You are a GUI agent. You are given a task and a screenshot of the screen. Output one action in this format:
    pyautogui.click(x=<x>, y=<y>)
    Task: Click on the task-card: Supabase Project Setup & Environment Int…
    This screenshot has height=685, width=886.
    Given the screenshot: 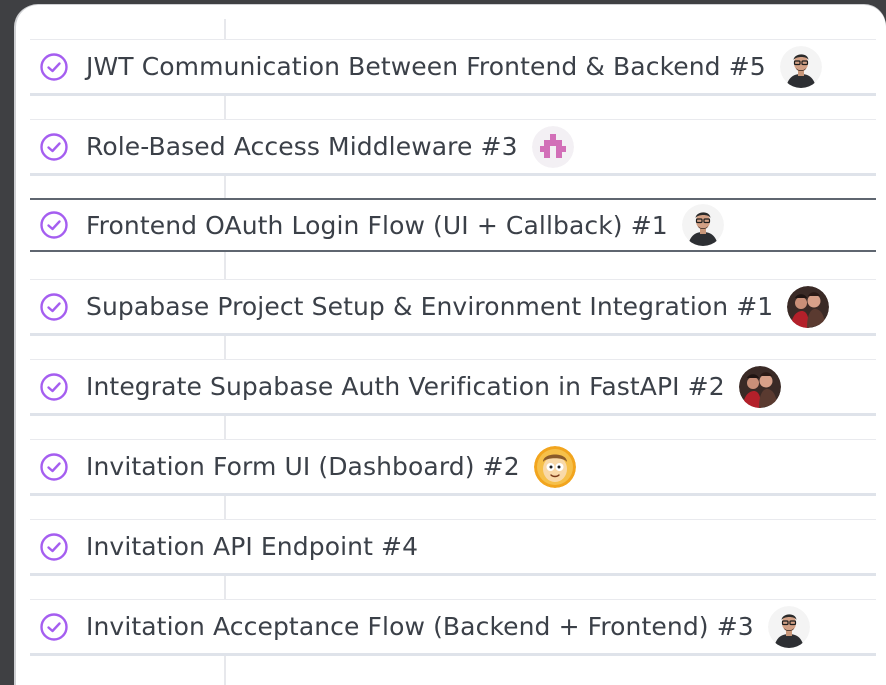 What is the action you would take?
    pyautogui.click(x=453, y=306)
    